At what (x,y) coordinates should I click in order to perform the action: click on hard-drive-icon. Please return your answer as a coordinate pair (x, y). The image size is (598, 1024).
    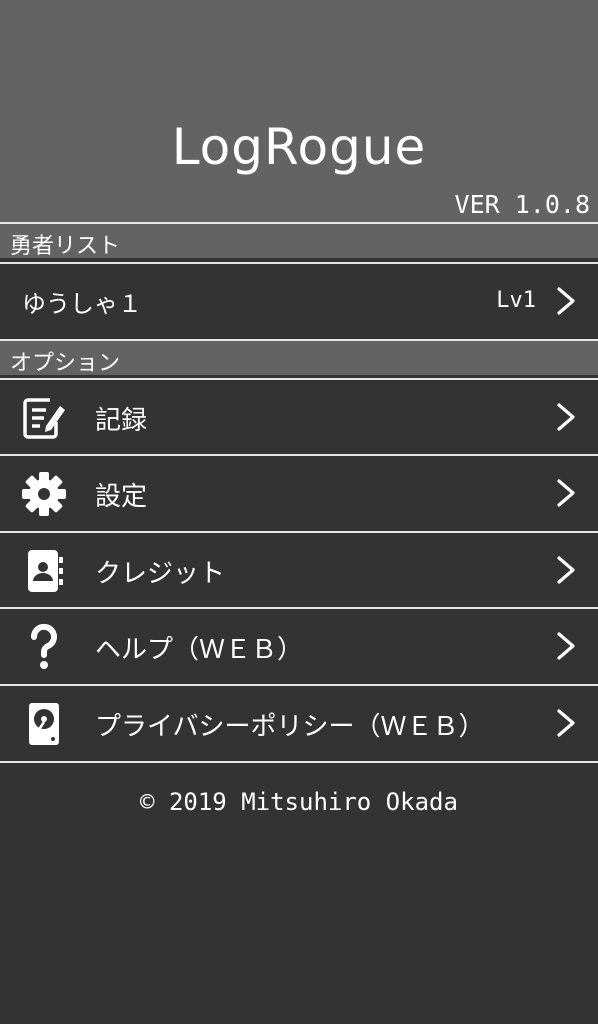
    Looking at the image, I should click on (44, 724).